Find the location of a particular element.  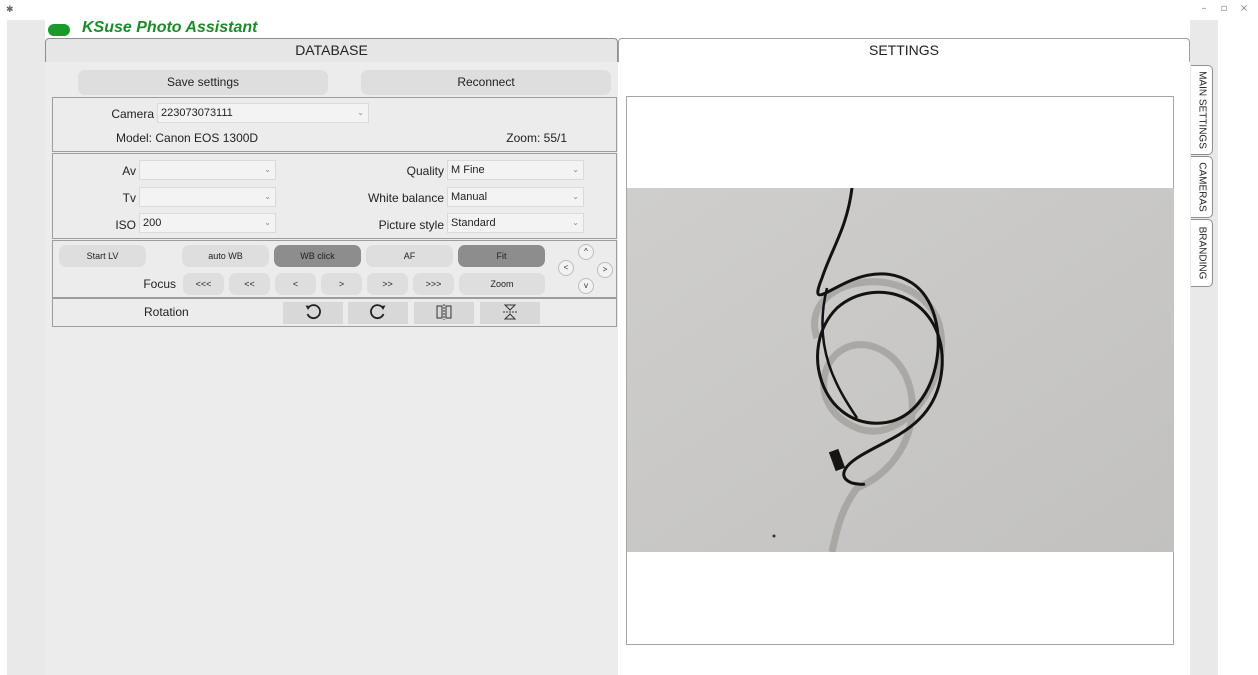

nav-down-button: v is located at coordinates (586, 286).